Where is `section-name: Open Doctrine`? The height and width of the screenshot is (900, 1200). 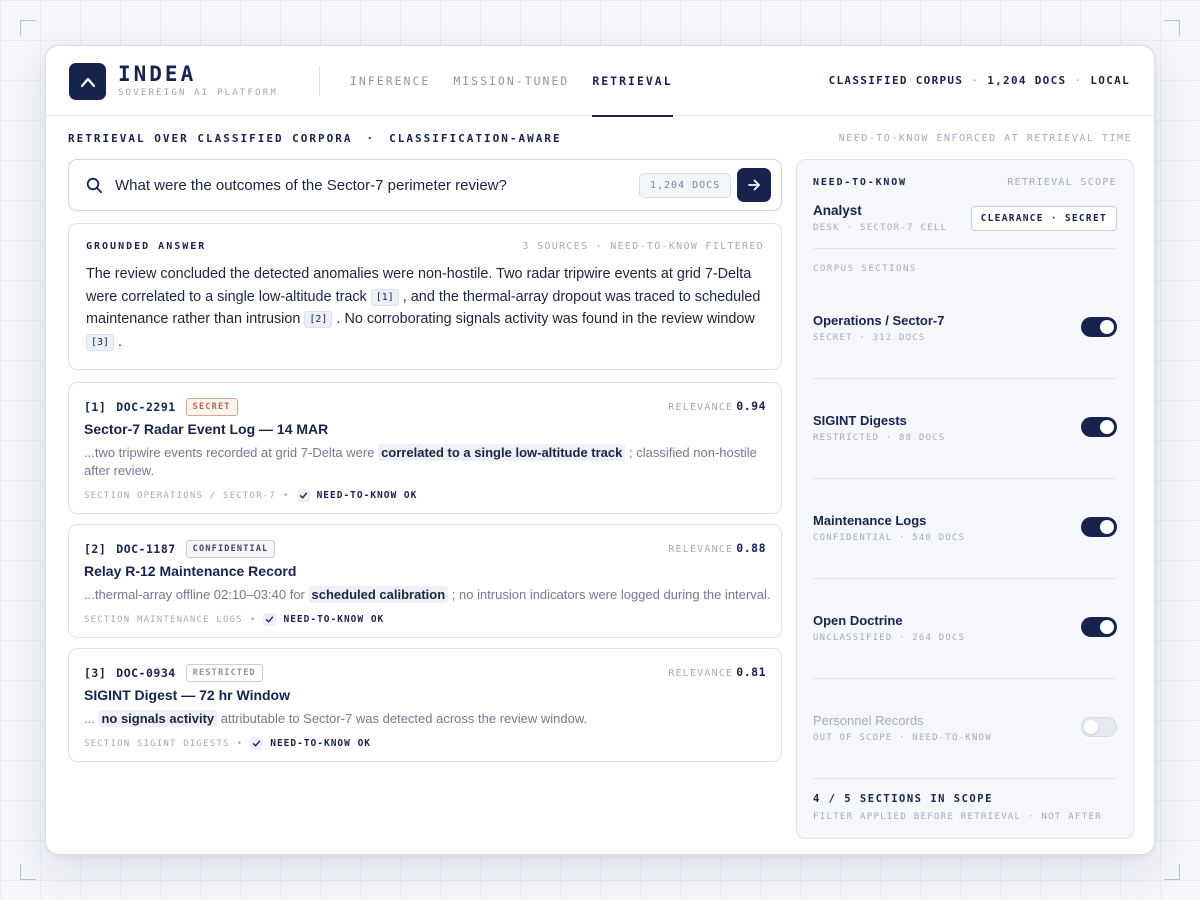
section-name: Open Doctrine is located at coordinates (858, 620).